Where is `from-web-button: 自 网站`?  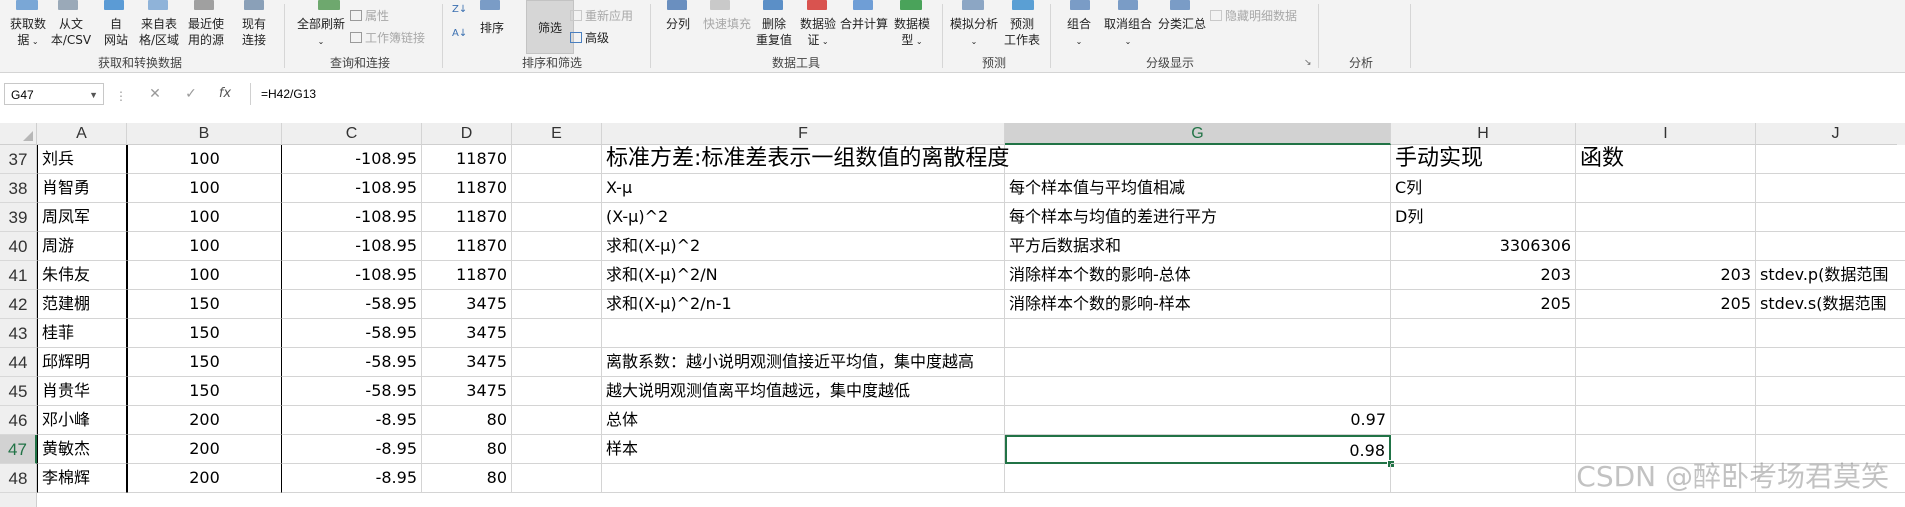
from-web-button: 自 网站 is located at coordinates (116, 32).